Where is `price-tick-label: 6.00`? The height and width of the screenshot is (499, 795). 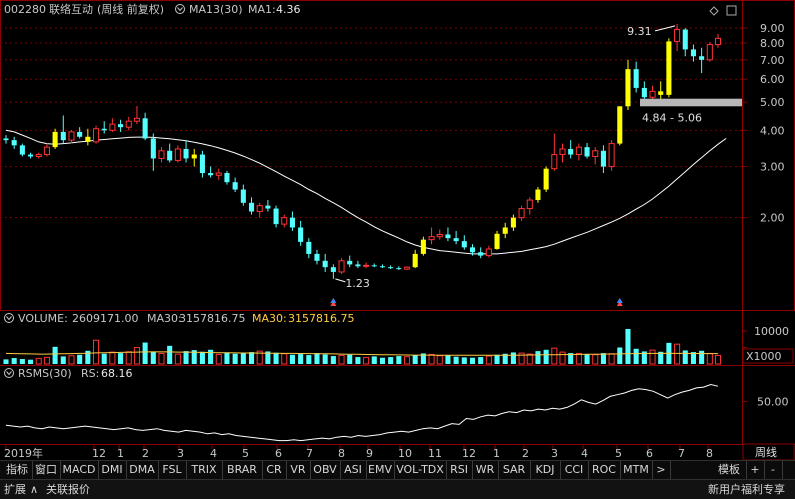 price-tick-label: 6.00 is located at coordinates (772, 79).